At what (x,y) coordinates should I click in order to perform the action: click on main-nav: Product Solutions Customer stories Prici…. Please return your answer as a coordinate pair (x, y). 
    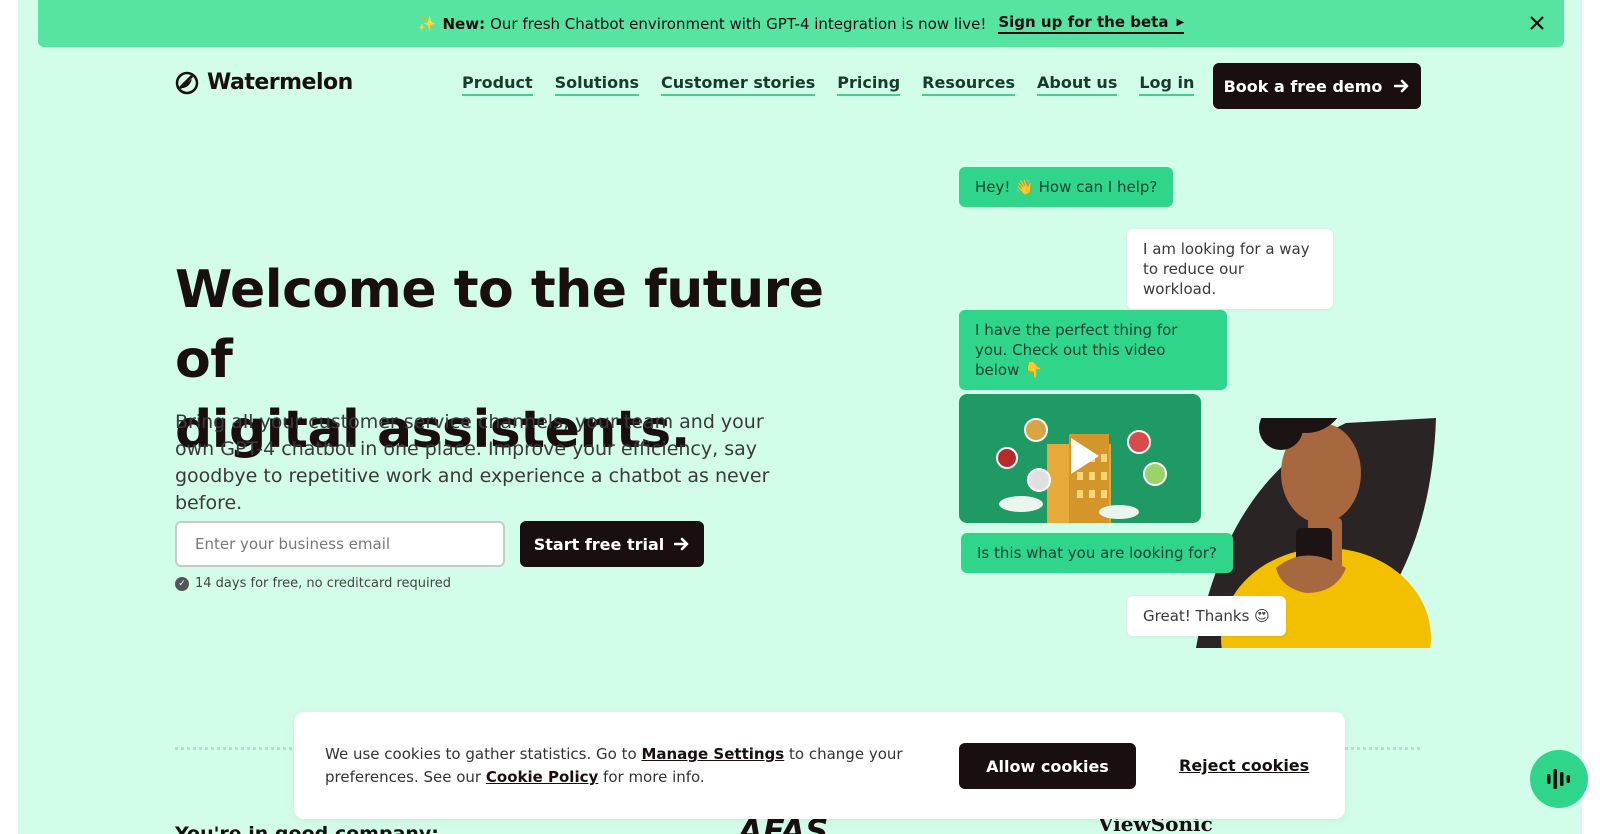
    Looking at the image, I should click on (828, 84).